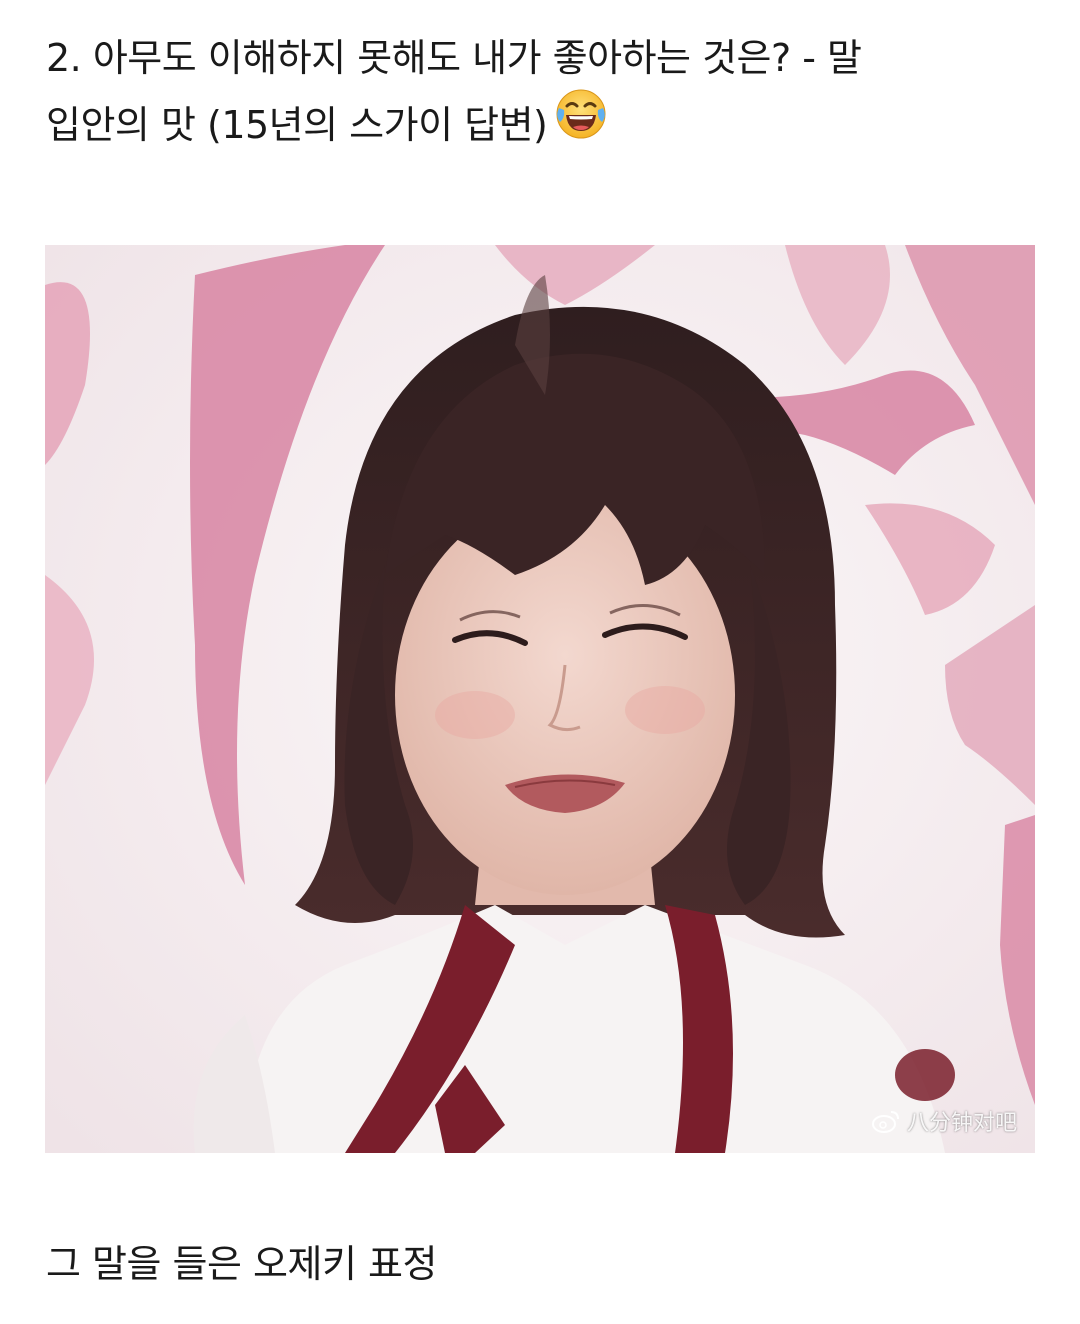 Image resolution: width=1080 pixels, height=1324 pixels. Describe the element at coordinates (297, 125) in the screenshot. I see `heading-line-2-text: 입안의 맛 (15년의 스가이 답변)` at that location.